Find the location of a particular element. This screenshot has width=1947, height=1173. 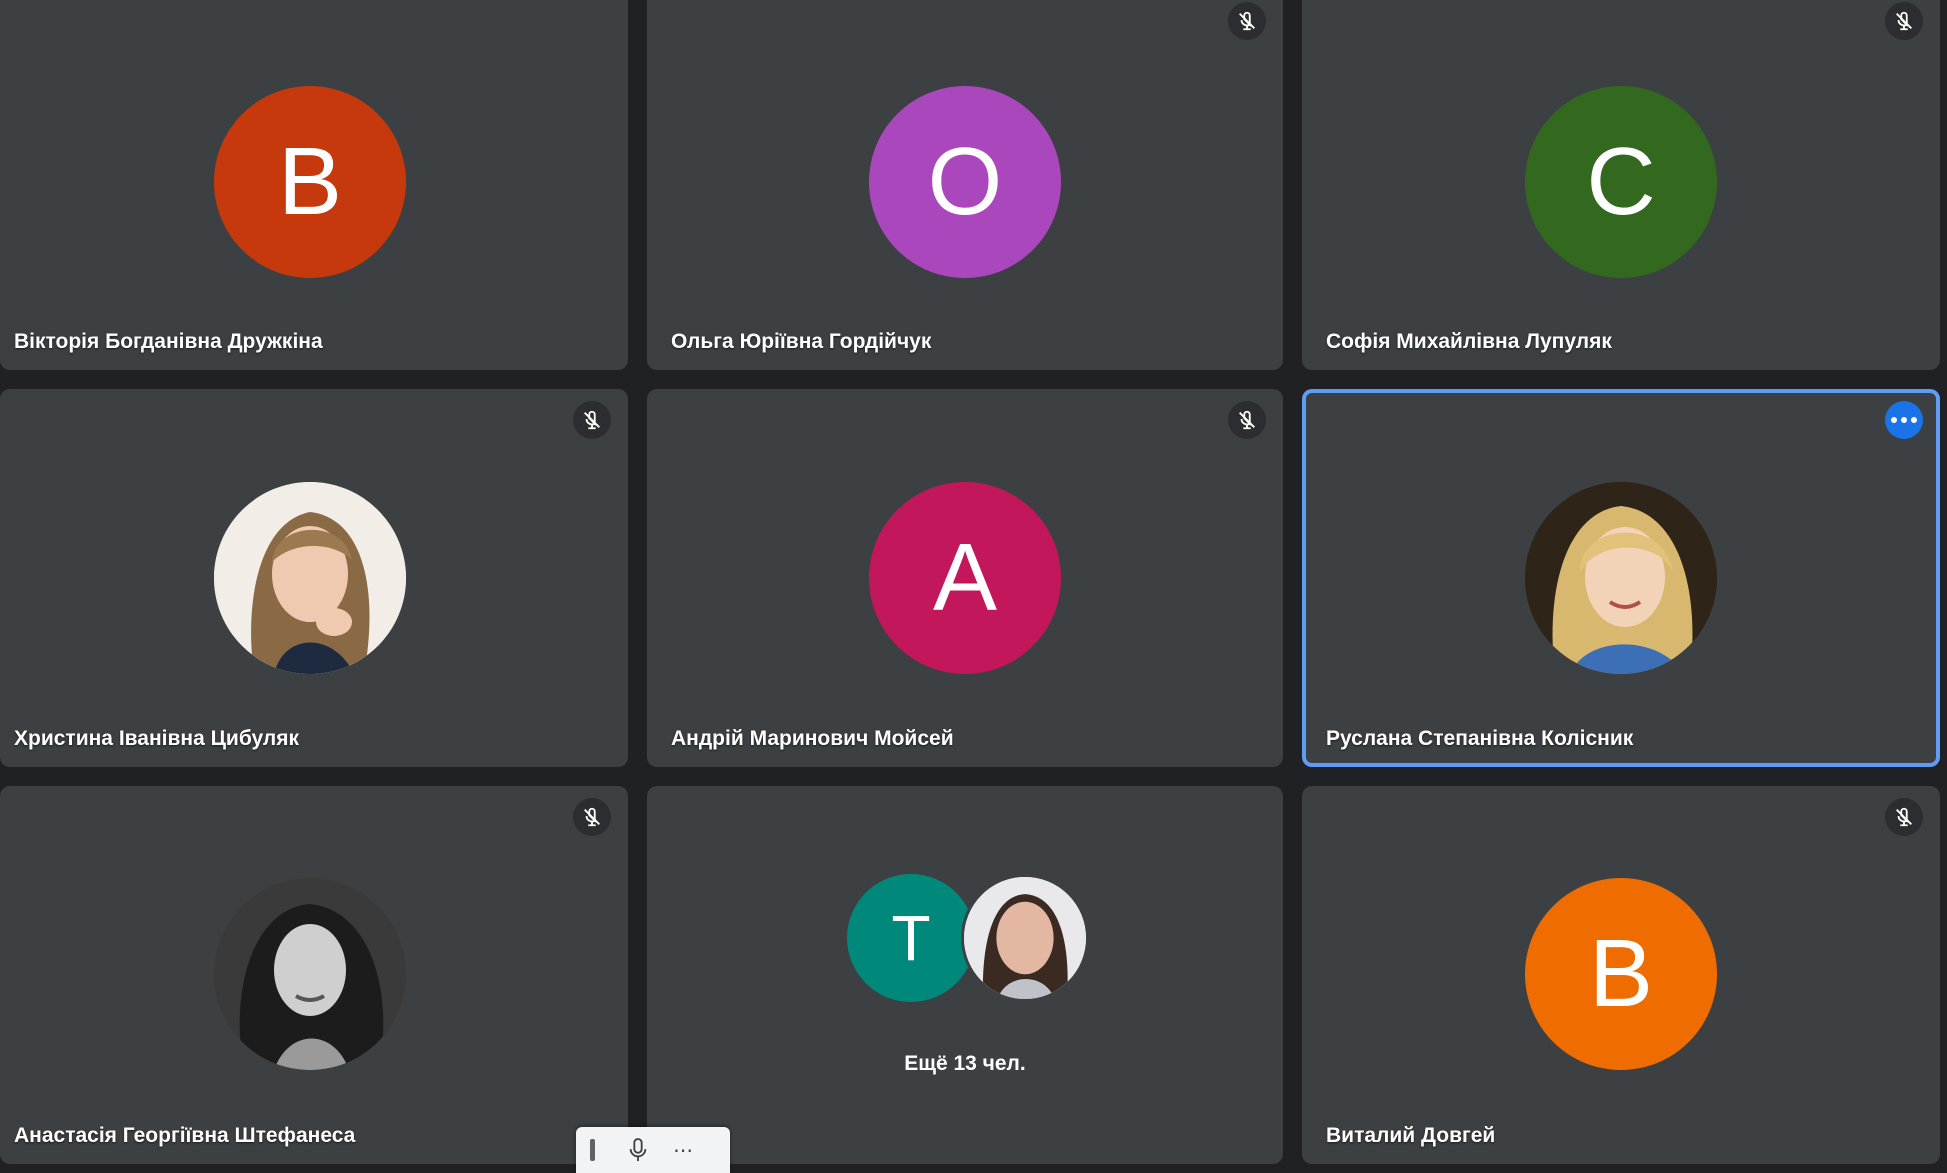

avatar: Т is located at coordinates (911, 938).